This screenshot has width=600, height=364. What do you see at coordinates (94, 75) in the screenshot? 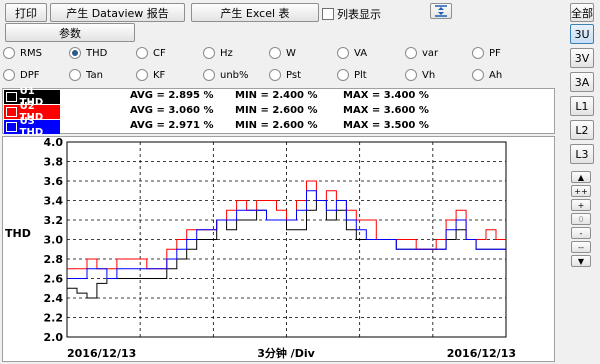
I see `radio-label: Tan` at bounding box center [94, 75].